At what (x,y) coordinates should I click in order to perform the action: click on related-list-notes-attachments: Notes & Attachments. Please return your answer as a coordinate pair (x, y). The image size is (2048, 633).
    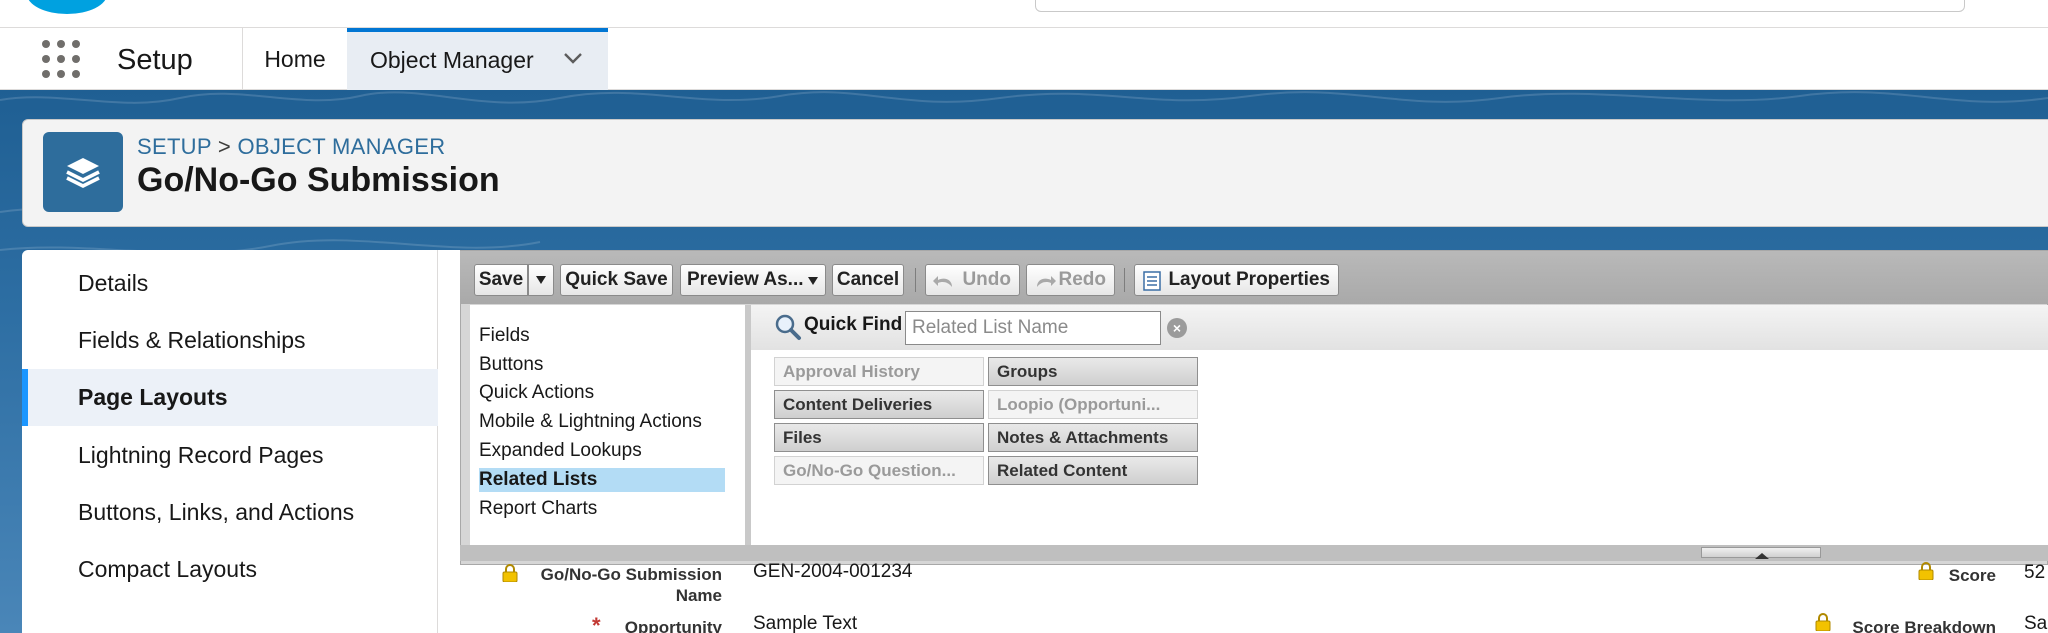
    Looking at the image, I should click on (1093, 437).